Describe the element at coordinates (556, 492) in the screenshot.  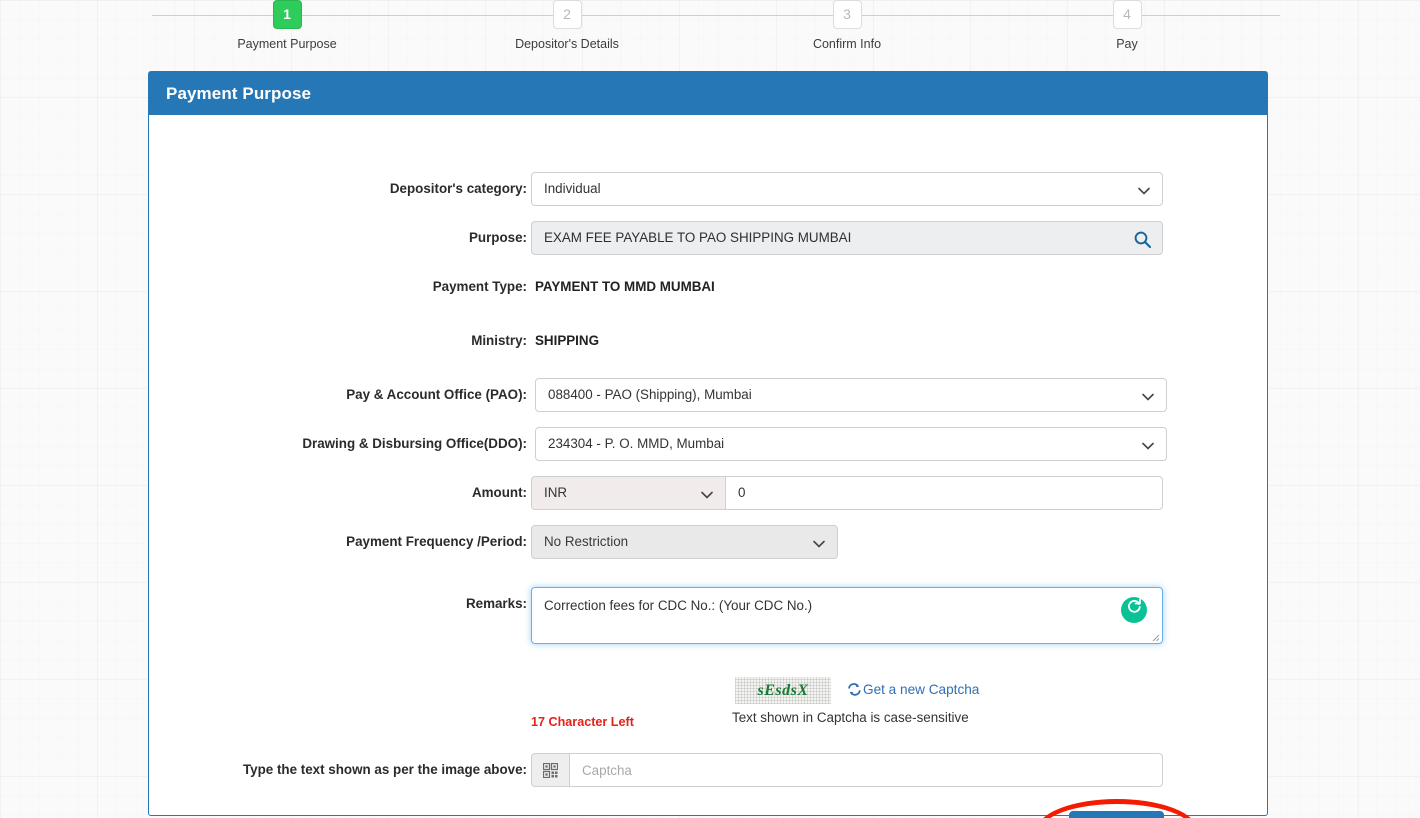
I see `amount-currency-value: INR` at that location.